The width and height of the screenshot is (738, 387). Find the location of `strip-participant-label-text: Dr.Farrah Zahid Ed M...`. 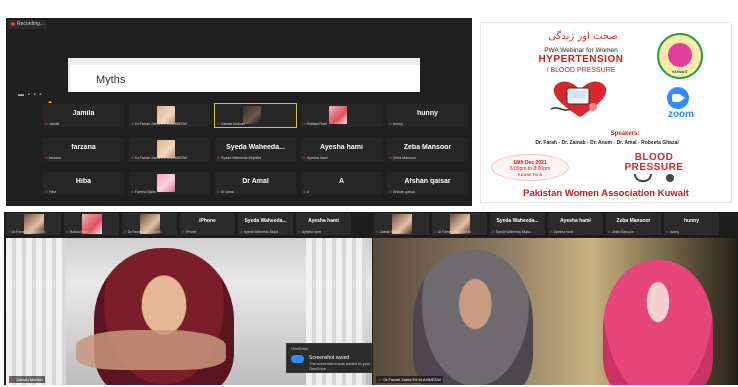

strip-participant-label-text: Dr.Farrah Zahid Ed M... is located at coordinates (455, 232).